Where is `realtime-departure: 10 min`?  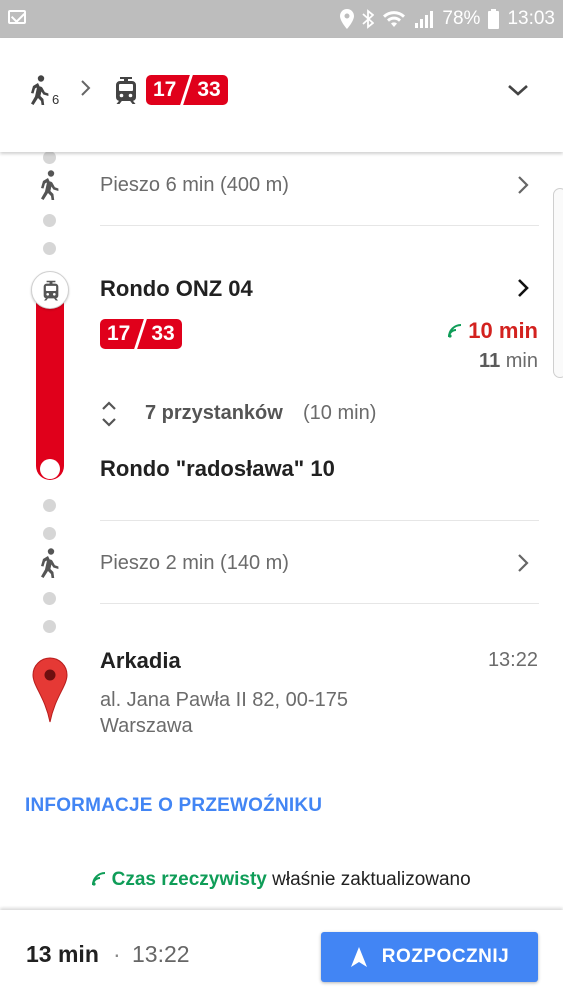 realtime-departure: 10 min is located at coordinates (493, 331).